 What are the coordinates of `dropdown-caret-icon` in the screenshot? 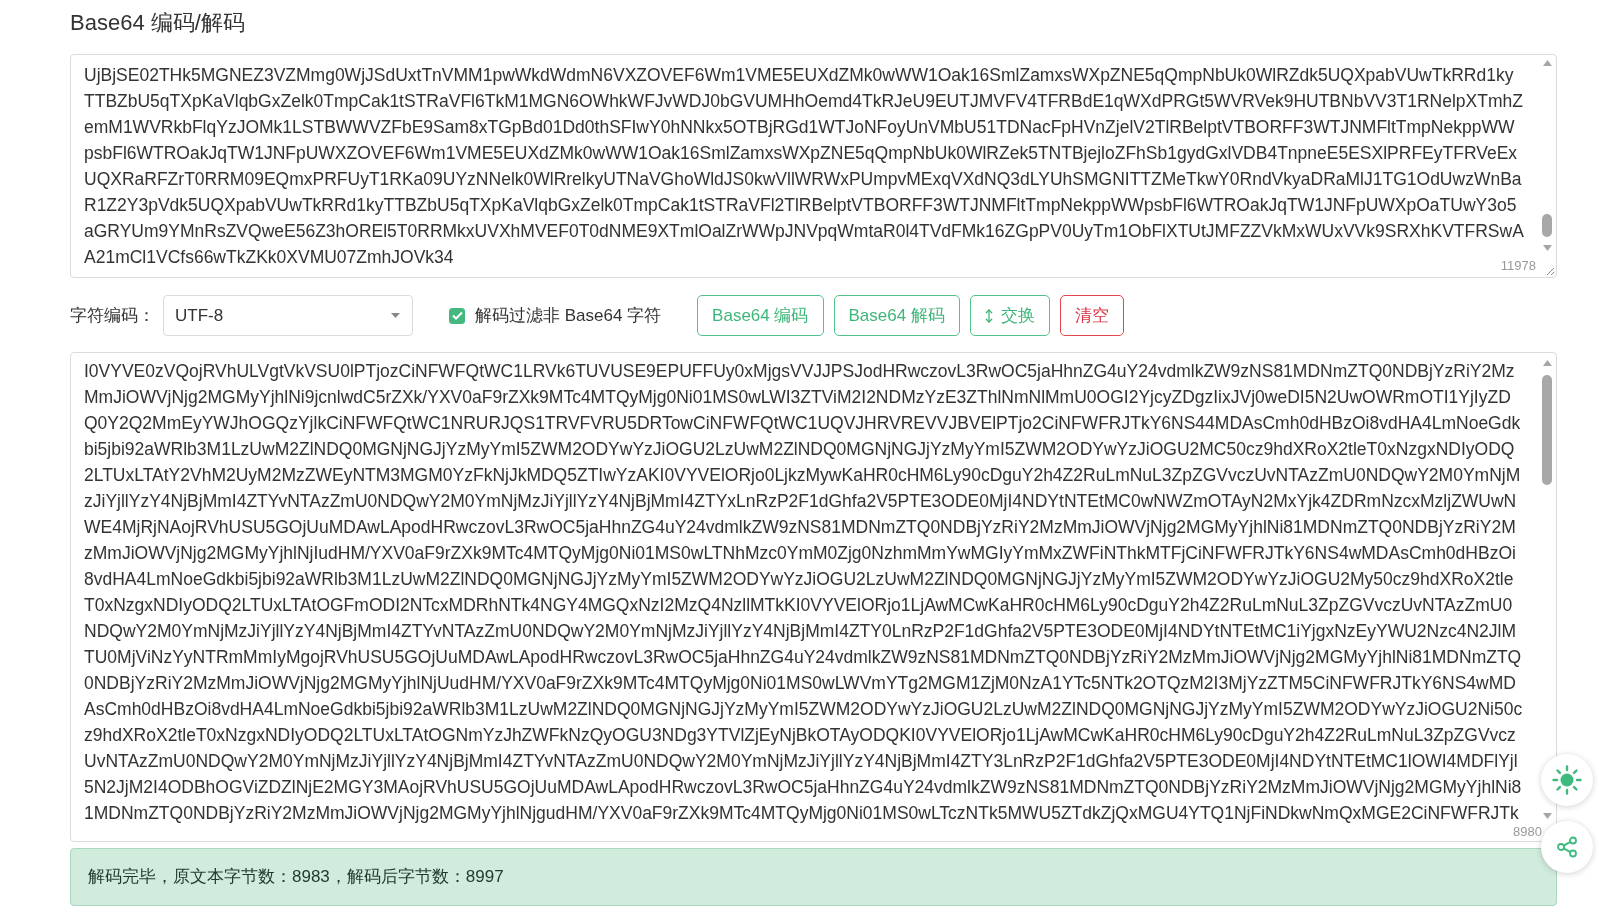 It's located at (395, 315).